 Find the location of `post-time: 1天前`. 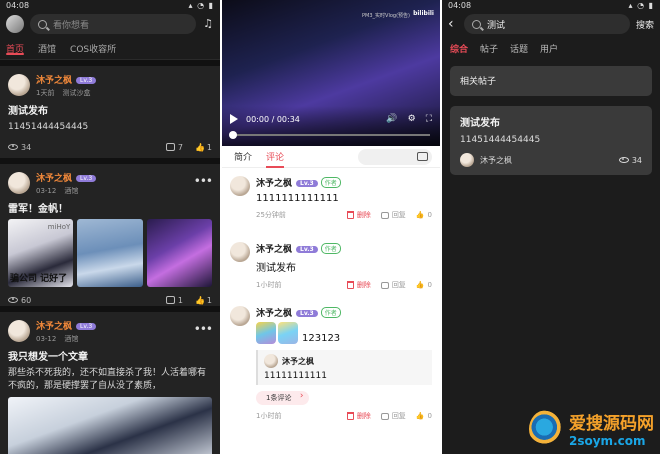

post-time: 1天前 is located at coordinates (45, 92).